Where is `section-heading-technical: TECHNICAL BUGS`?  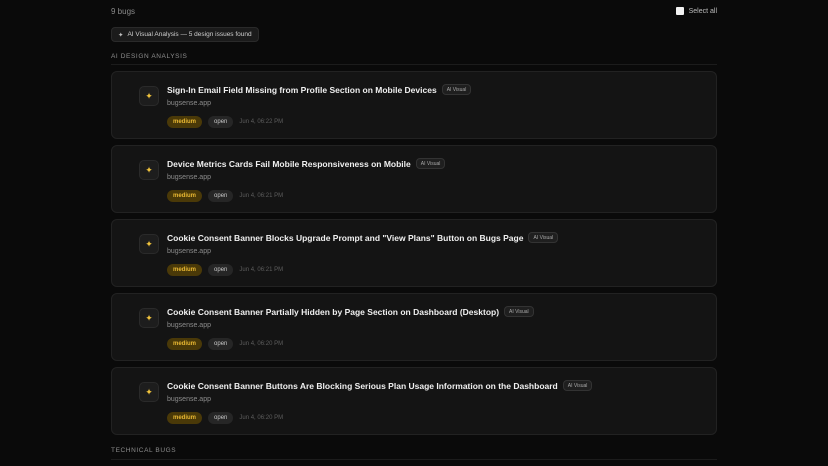 section-heading-technical: TECHNICAL BUGS is located at coordinates (144, 450).